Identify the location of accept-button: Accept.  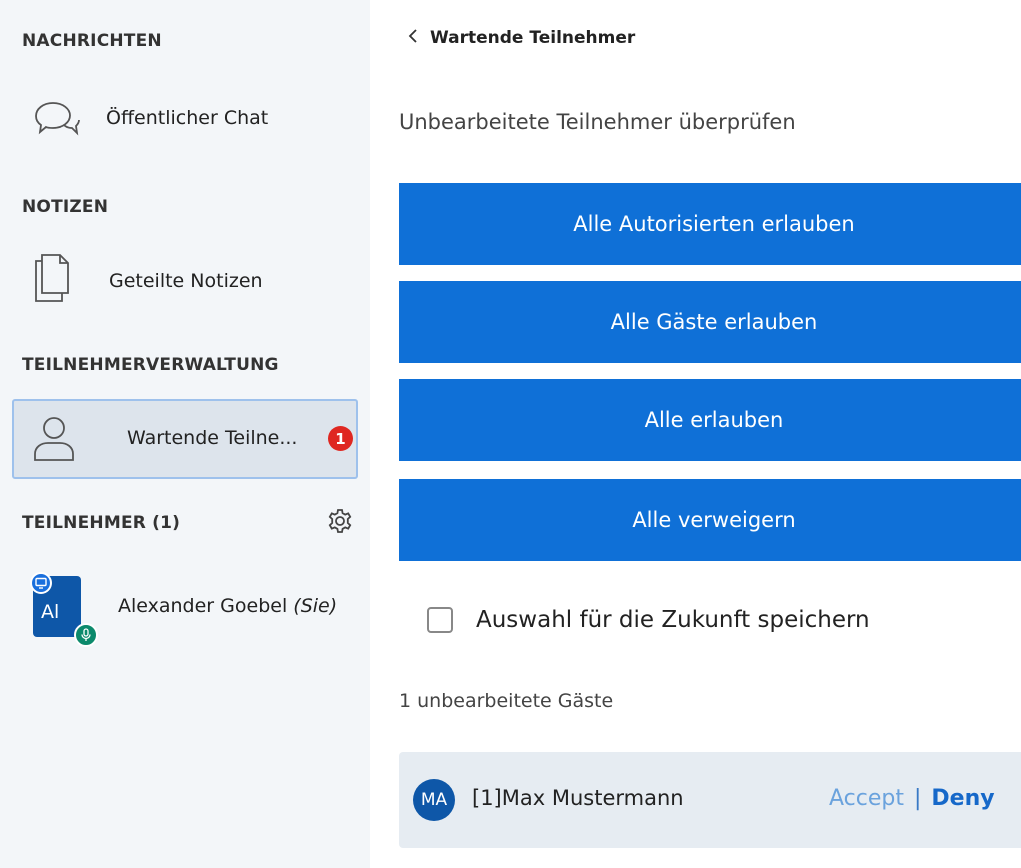
(866, 798).